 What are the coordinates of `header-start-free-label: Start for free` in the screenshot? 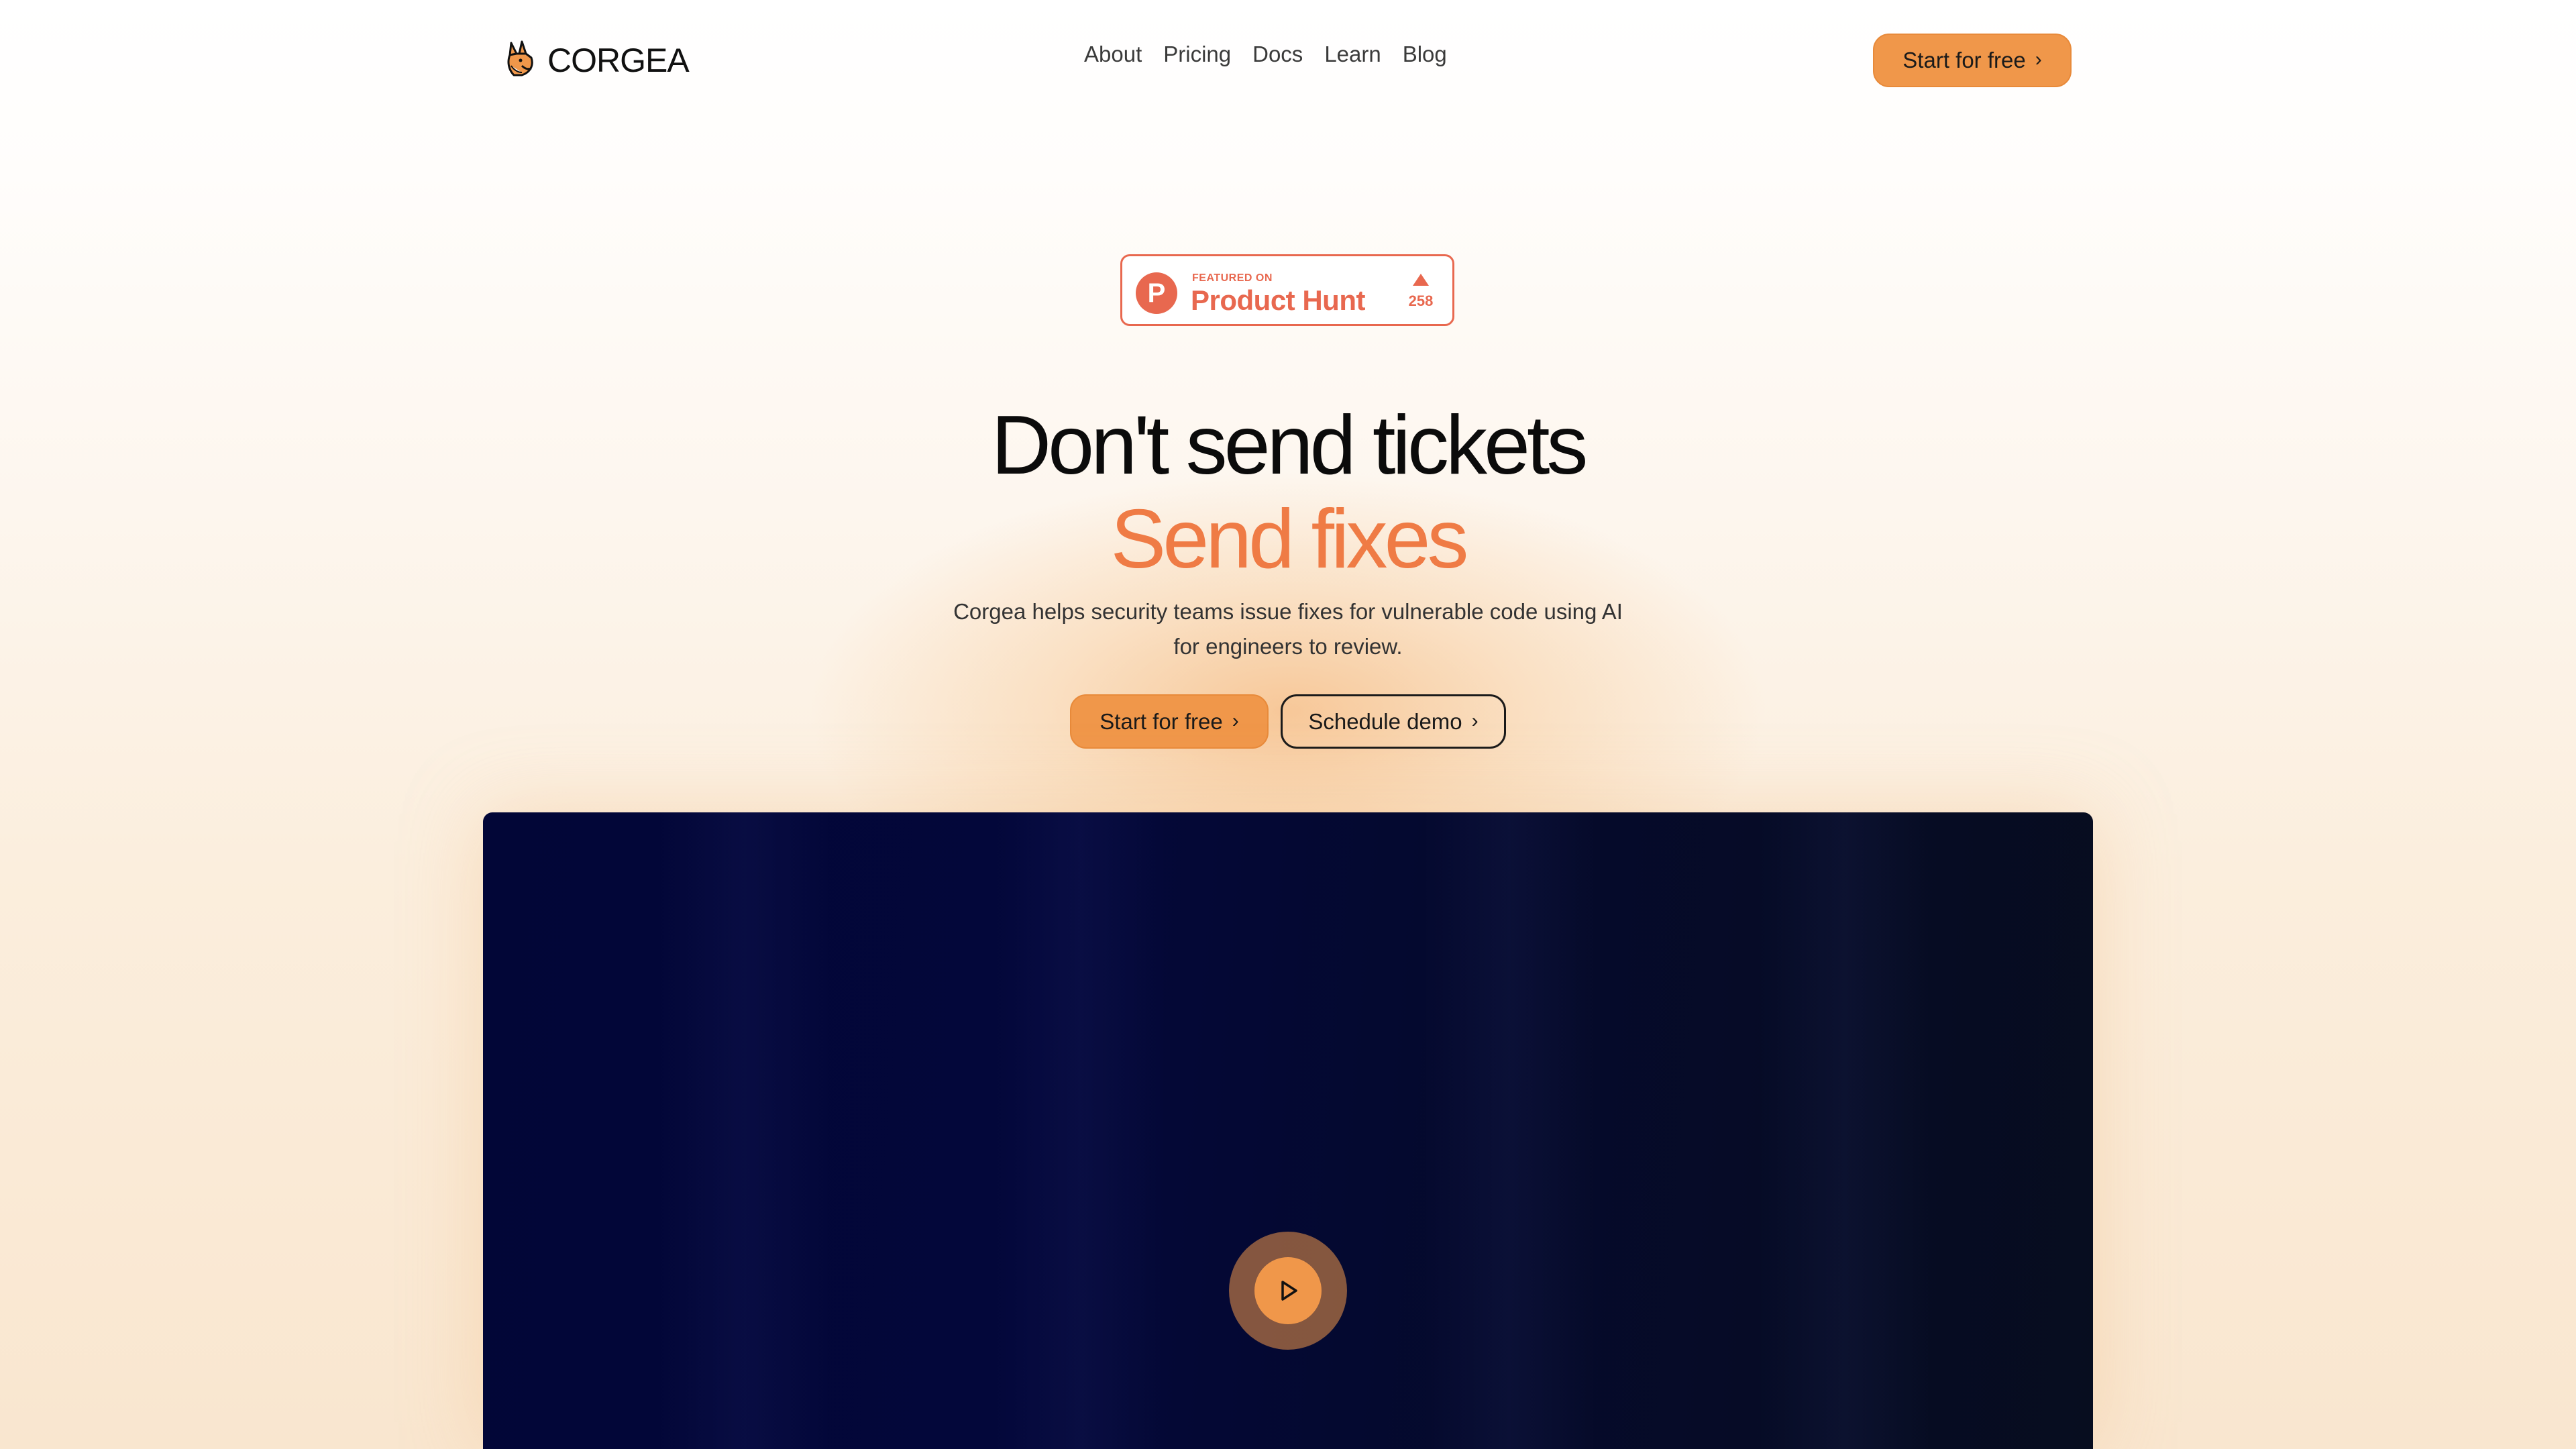 It's located at (1964, 60).